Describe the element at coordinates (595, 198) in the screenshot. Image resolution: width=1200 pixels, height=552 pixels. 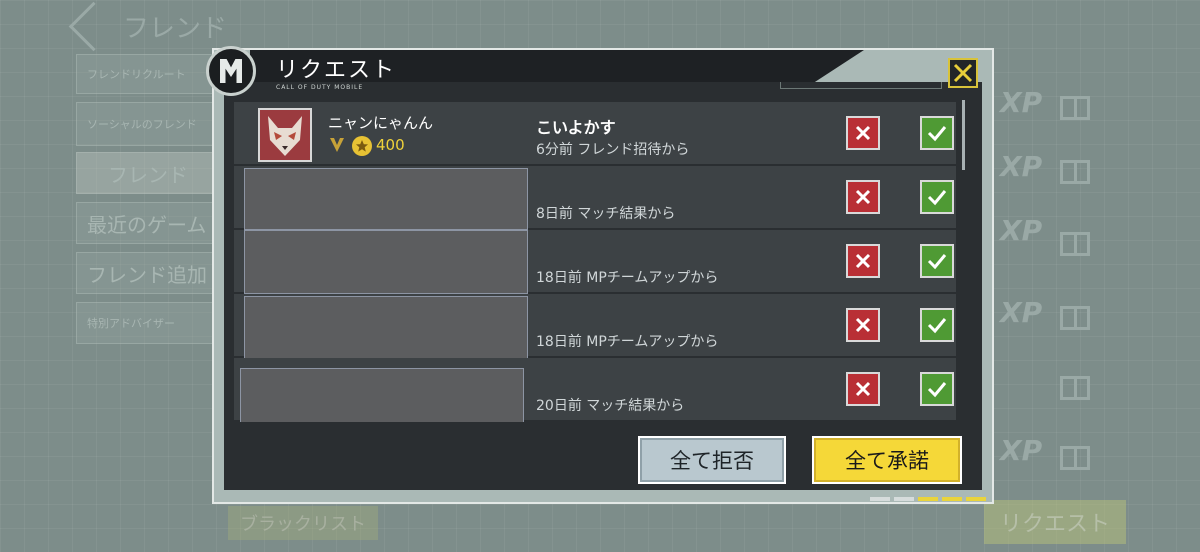
I see `request-row: 8日前 マッチ結果から` at that location.